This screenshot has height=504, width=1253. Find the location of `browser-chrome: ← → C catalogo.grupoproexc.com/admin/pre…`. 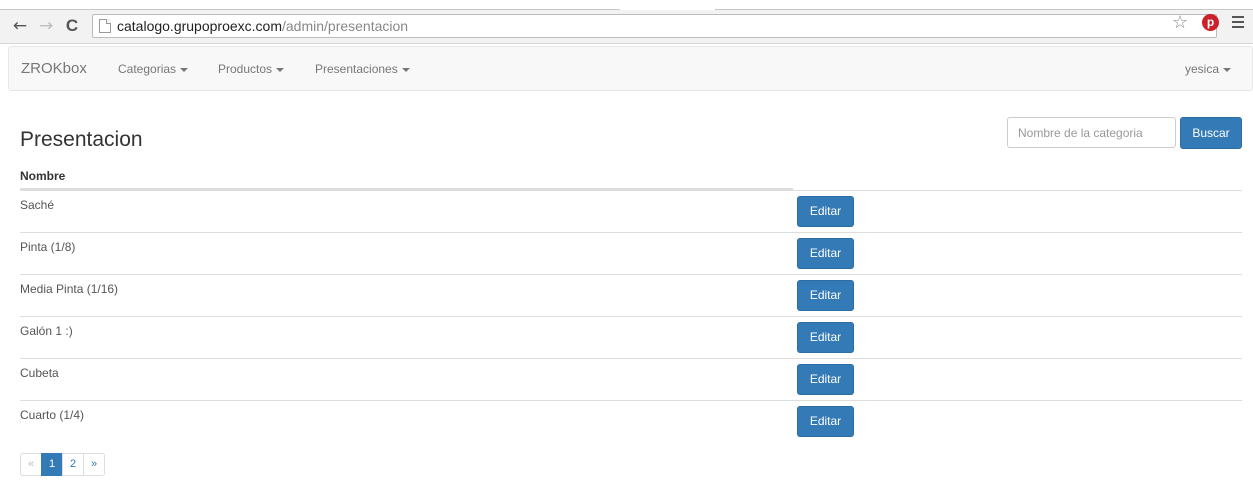

browser-chrome: ← → C catalogo.grupoproexc.com/admin/pre… is located at coordinates (626, 22).